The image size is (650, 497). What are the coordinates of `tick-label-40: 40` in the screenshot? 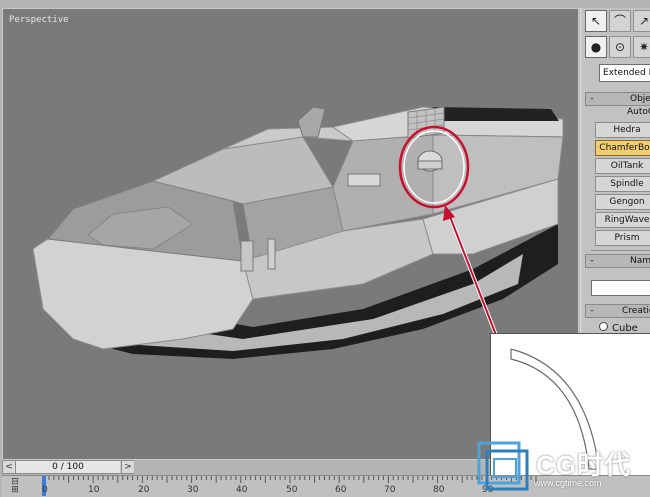 It's located at (242, 490).